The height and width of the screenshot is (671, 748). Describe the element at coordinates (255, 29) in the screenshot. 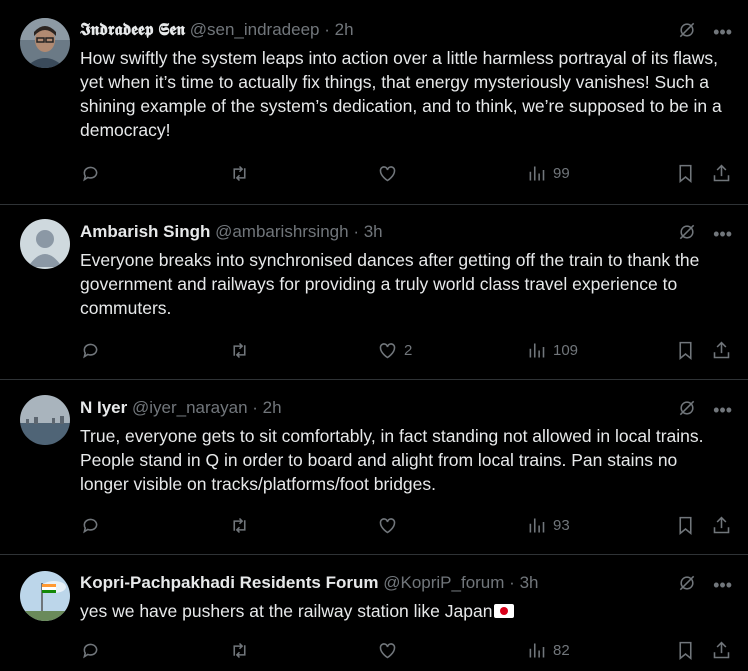

I see `user-handle: @sen_indradeep` at that location.